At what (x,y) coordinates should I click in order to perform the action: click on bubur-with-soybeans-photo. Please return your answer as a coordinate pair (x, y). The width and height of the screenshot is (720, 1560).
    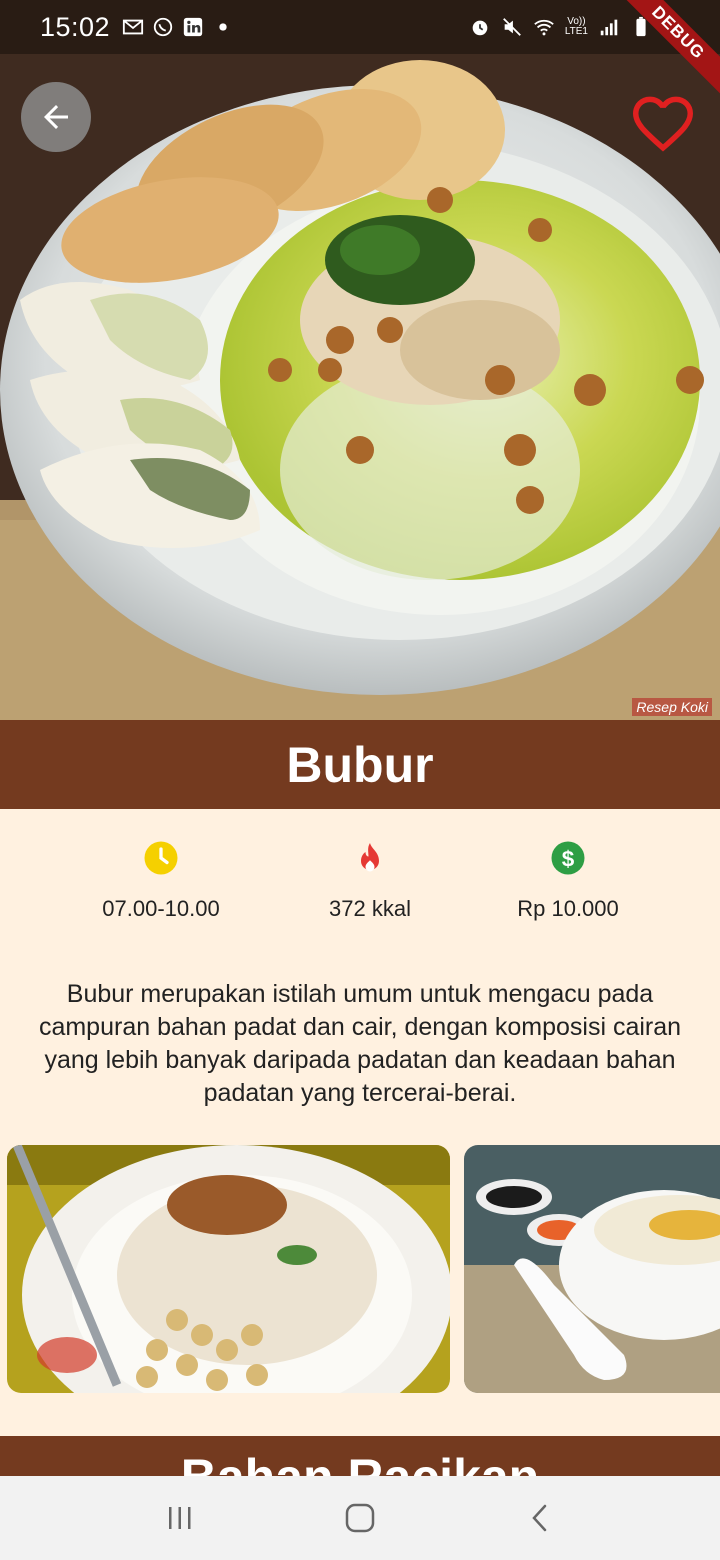
    Looking at the image, I should click on (228, 1269).